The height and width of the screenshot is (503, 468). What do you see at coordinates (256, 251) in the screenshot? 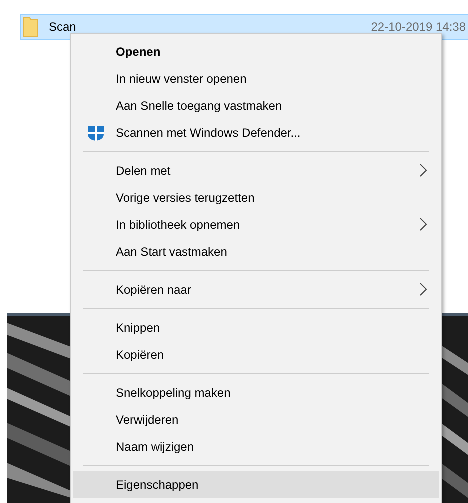
I see `menu-item: Aan Start vastmaken` at bounding box center [256, 251].